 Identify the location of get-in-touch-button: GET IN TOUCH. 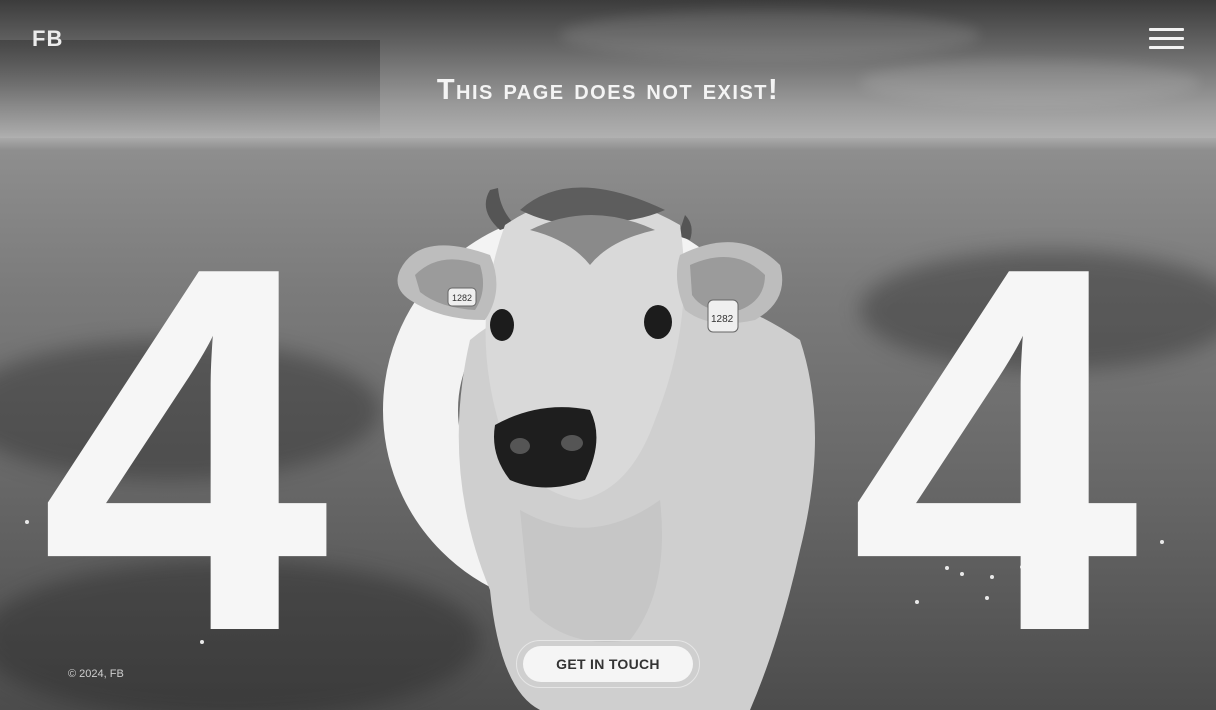
(608, 664).